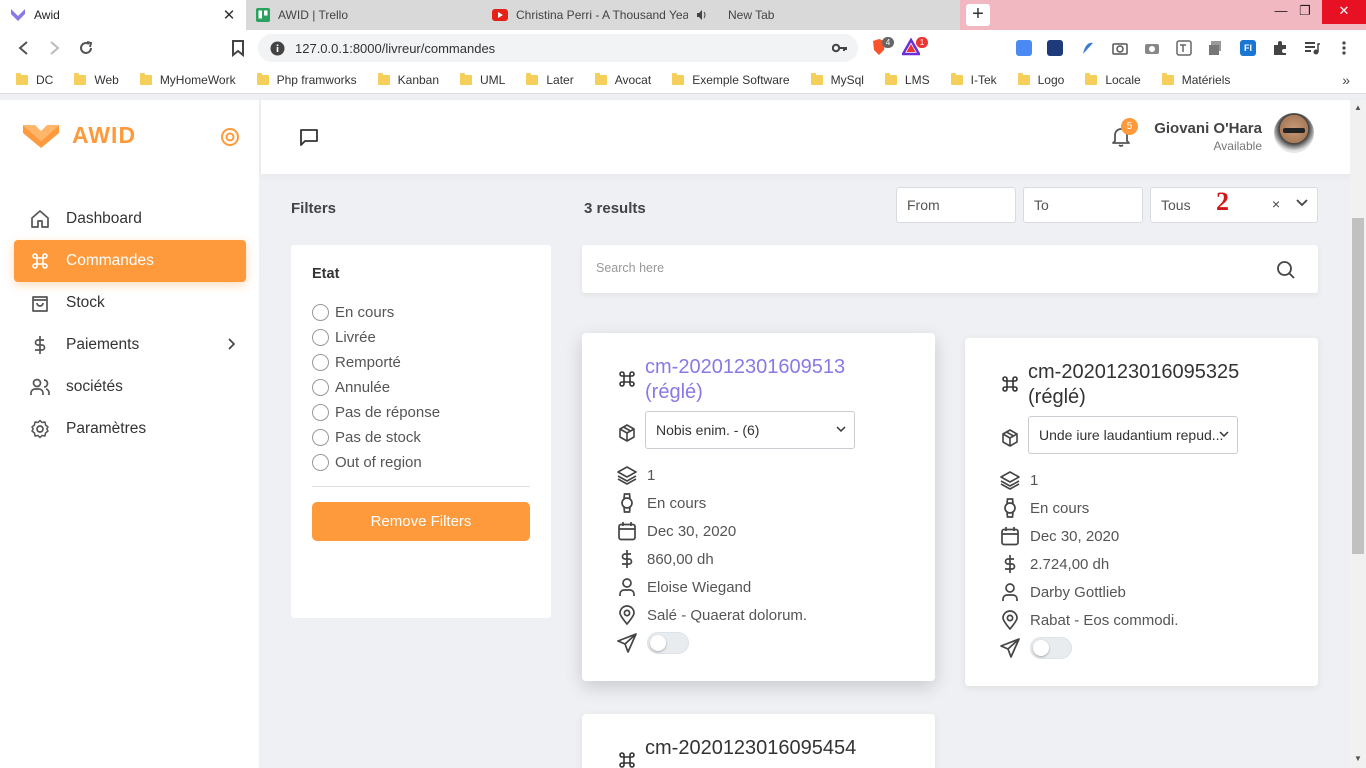 The height and width of the screenshot is (768, 1366). What do you see at coordinates (1358, 758) in the screenshot?
I see `scroll-down-icon: ▼` at bounding box center [1358, 758].